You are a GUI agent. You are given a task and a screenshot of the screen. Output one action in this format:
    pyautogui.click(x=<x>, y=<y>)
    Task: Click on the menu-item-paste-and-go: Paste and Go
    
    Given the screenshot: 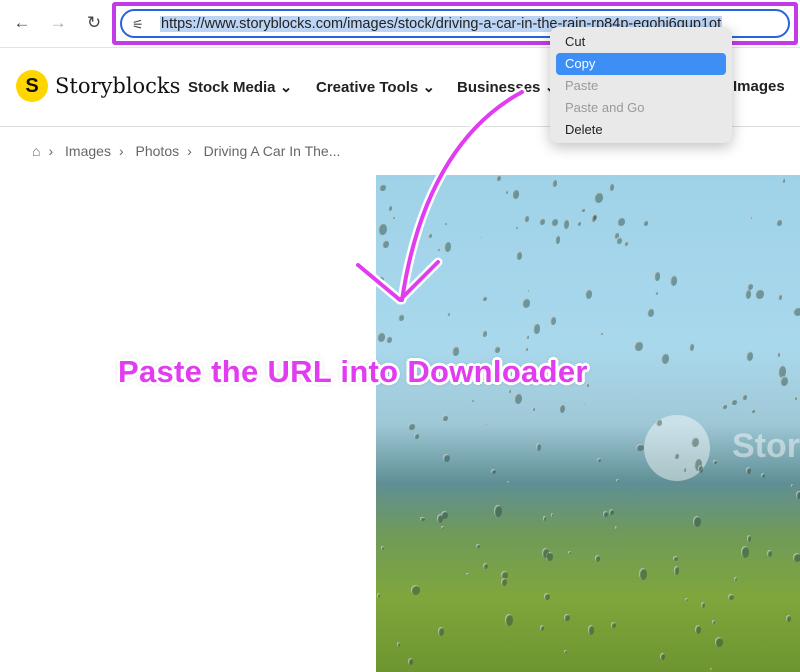 What is the action you would take?
    pyautogui.click(x=605, y=107)
    